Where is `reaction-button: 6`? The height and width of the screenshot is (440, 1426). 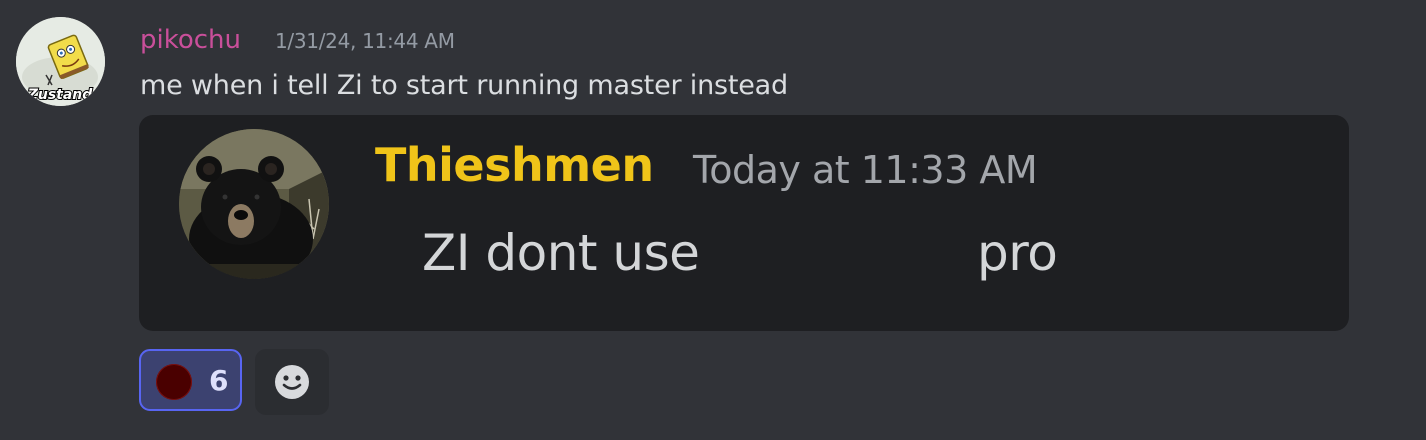
reaction-button: 6 is located at coordinates (190, 380).